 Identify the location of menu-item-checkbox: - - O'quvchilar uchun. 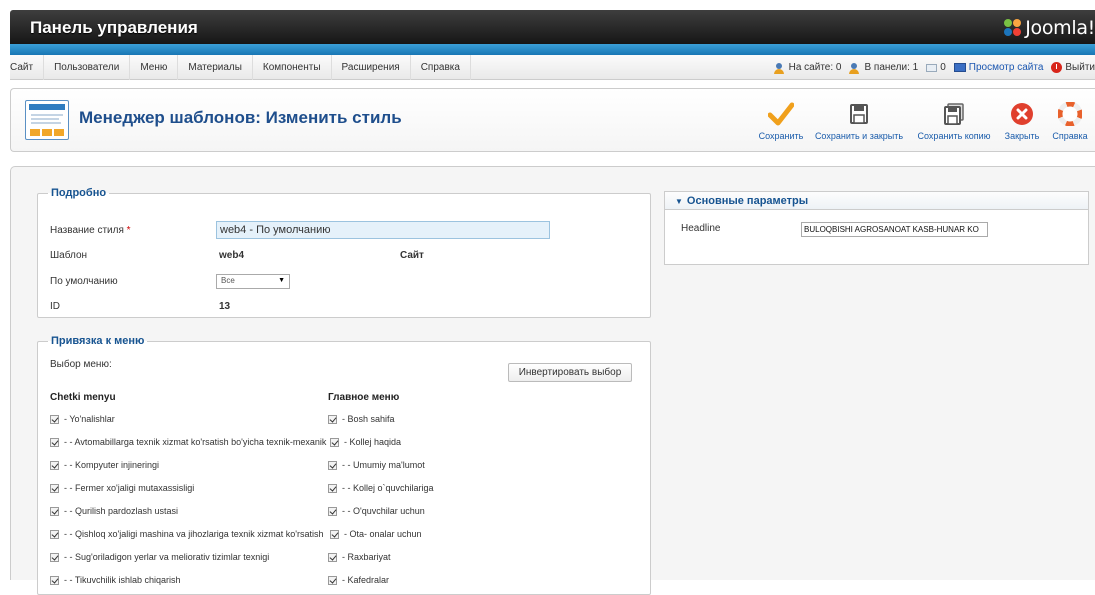
(376, 511).